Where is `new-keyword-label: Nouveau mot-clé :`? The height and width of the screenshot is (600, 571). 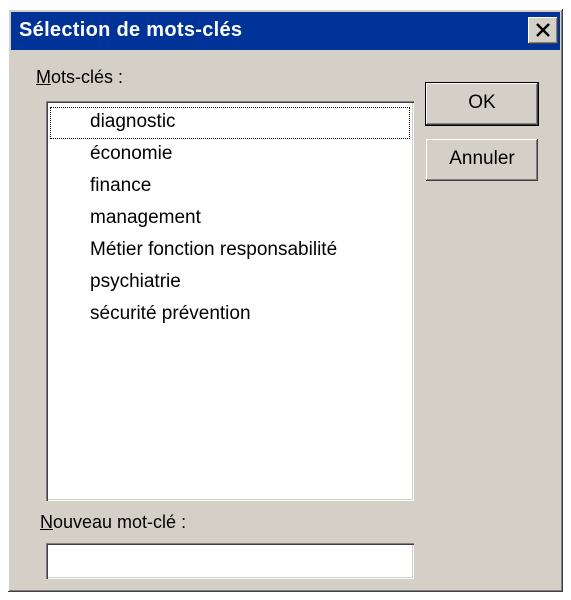
new-keyword-label: Nouveau mot-clé : is located at coordinates (113, 522).